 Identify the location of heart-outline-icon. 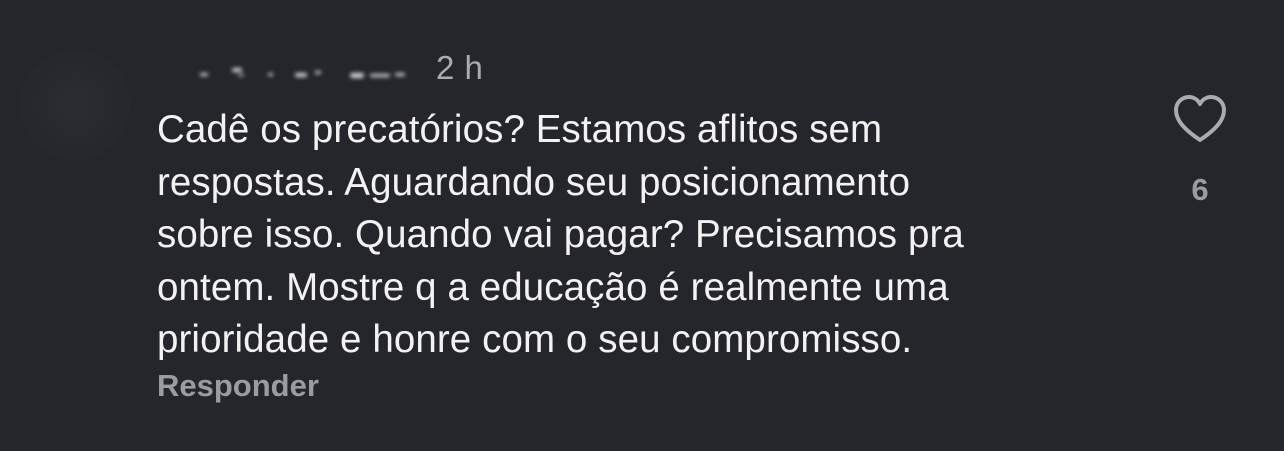
(1200, 118).